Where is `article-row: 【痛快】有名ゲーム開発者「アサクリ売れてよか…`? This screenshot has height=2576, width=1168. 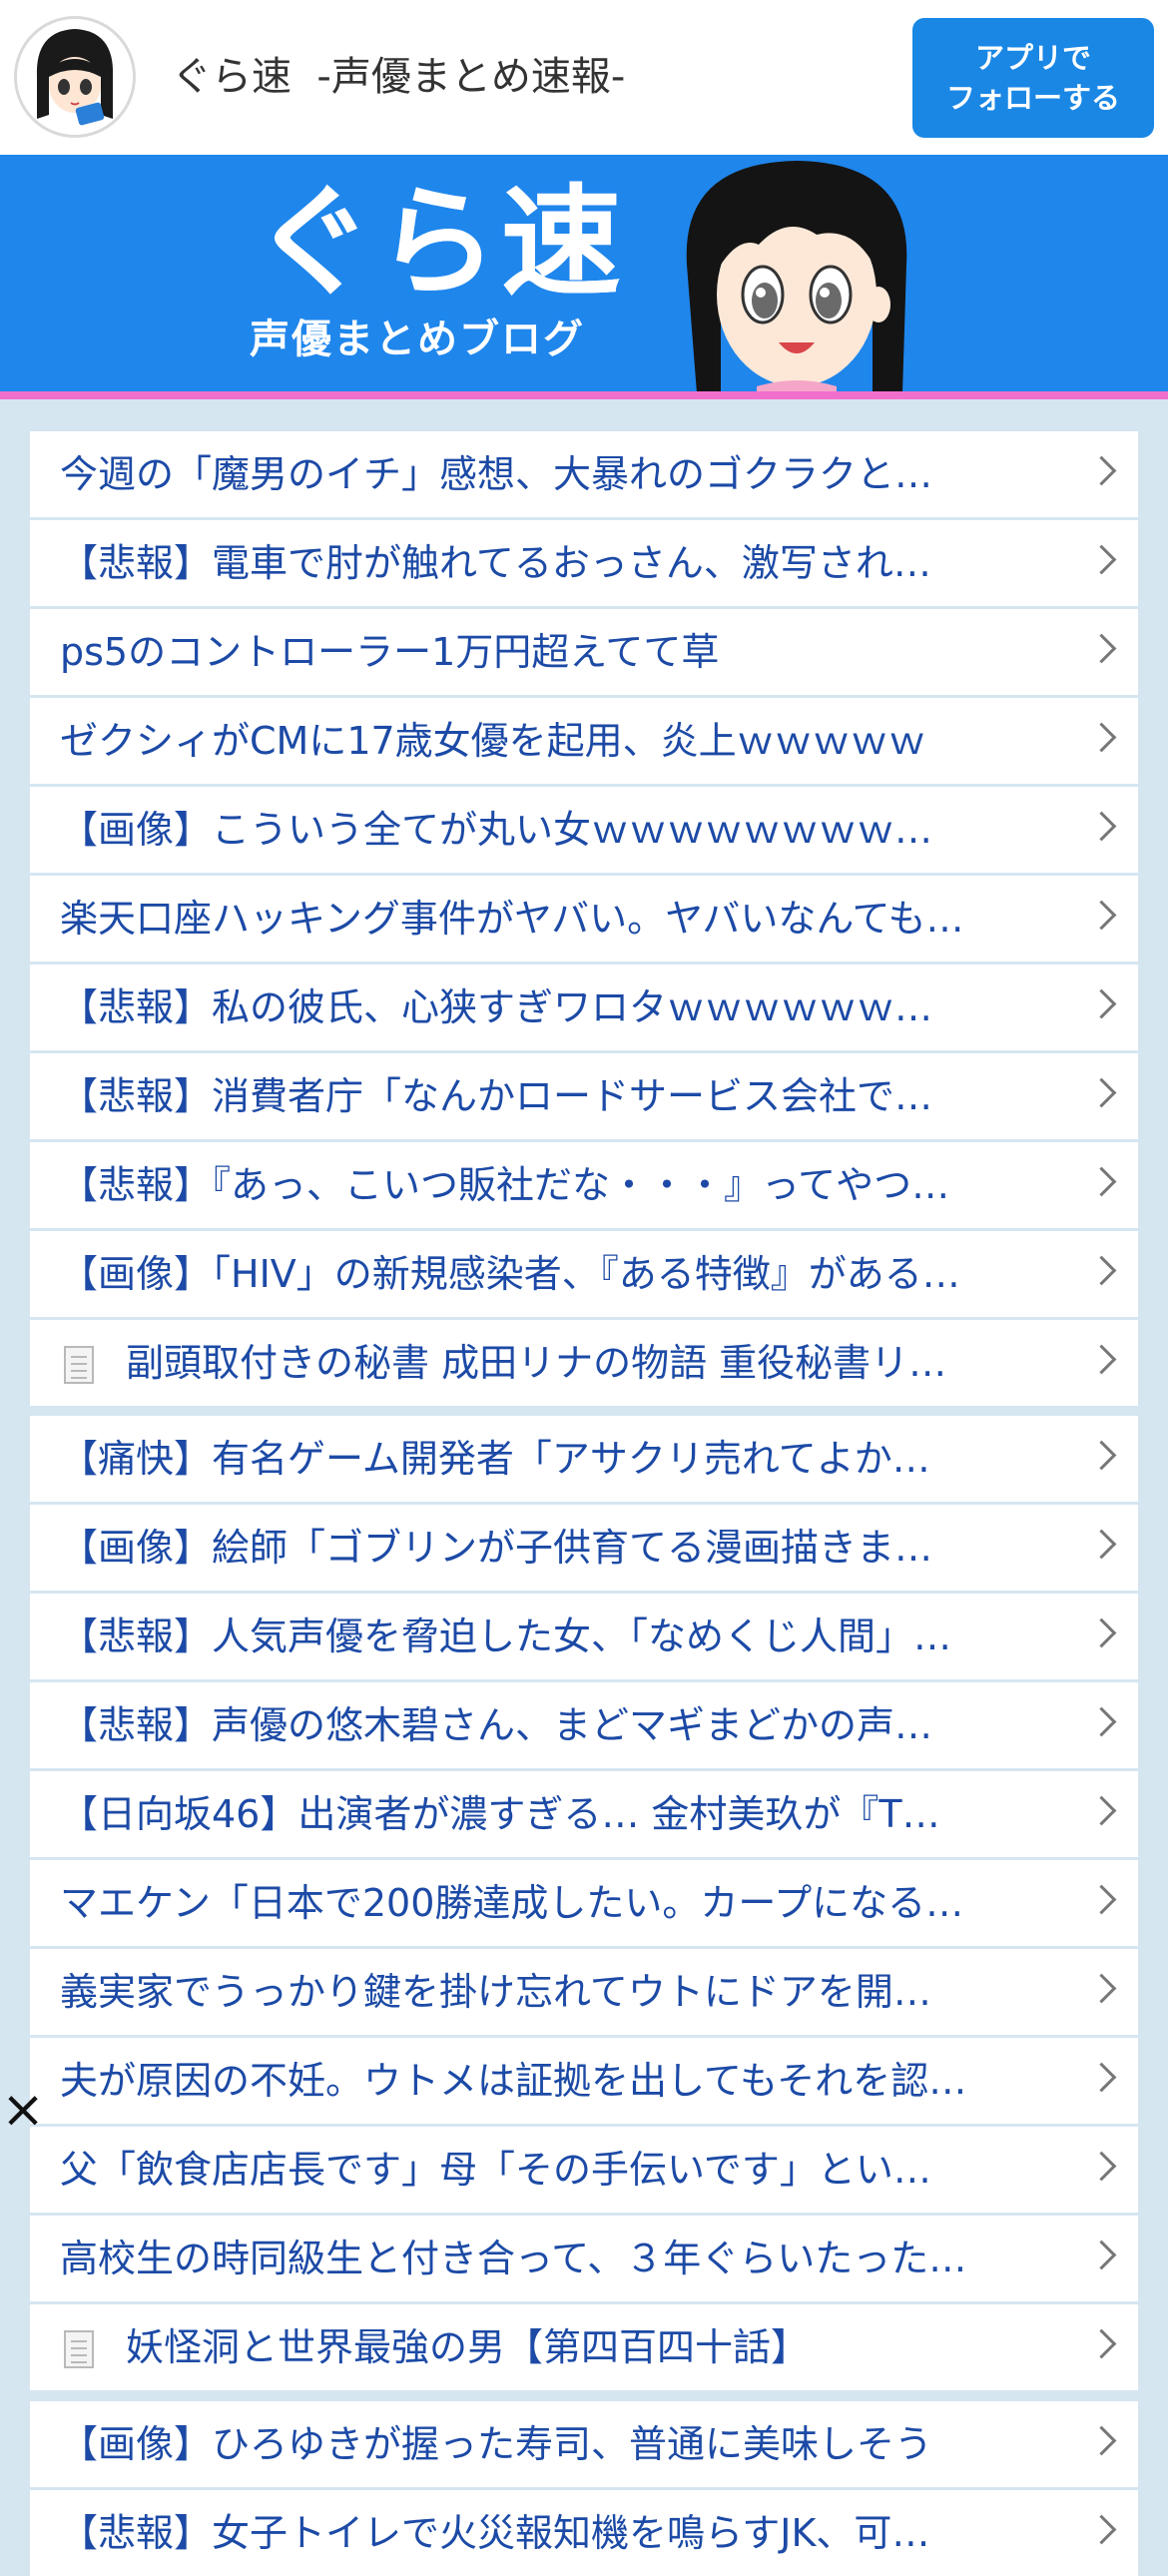 article-row: 【痛快】有名ゲーム開発者「アサクリ売れてよか… is located at coordinates (584, 1460).